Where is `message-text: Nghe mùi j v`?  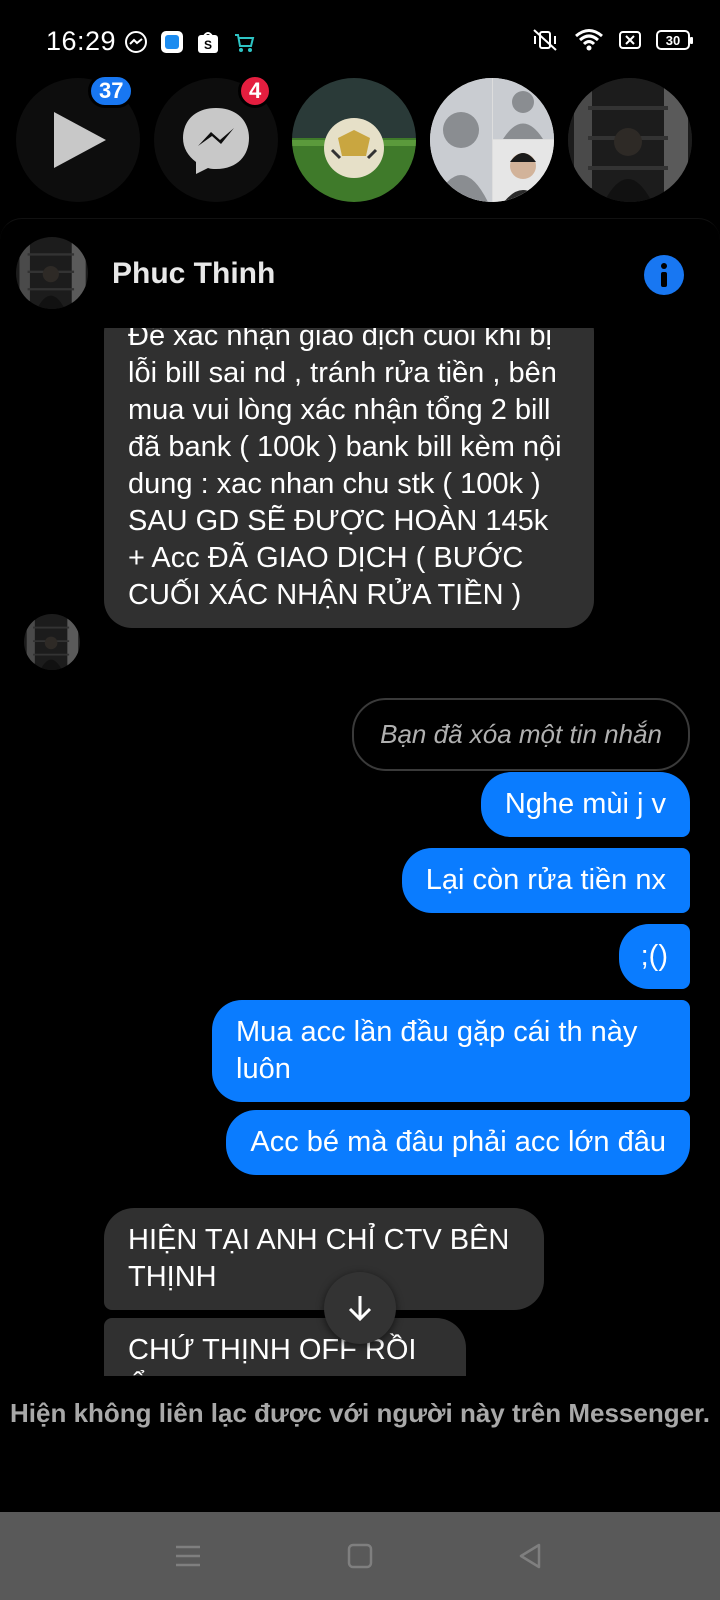
message-text: Nghe mùi j v is located at coordinates (585, 804).